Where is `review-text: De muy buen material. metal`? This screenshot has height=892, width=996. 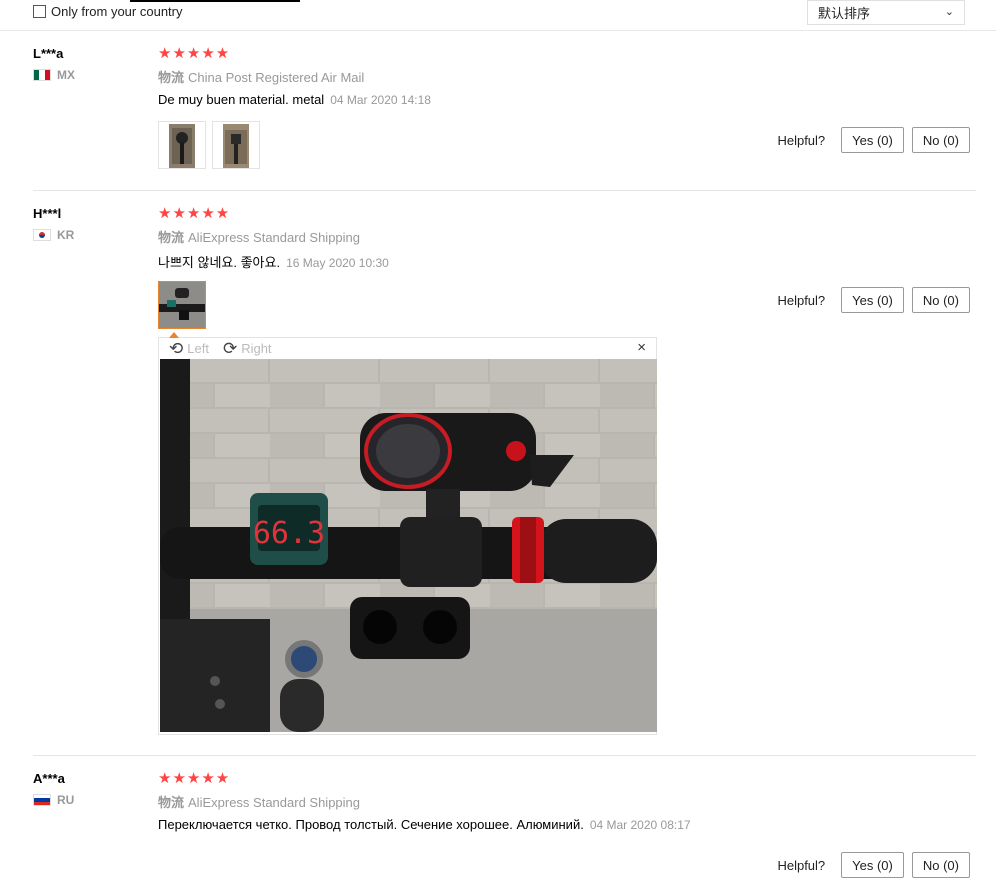
review-text: De muy buen material. metal is located at coordinates (241, 99).